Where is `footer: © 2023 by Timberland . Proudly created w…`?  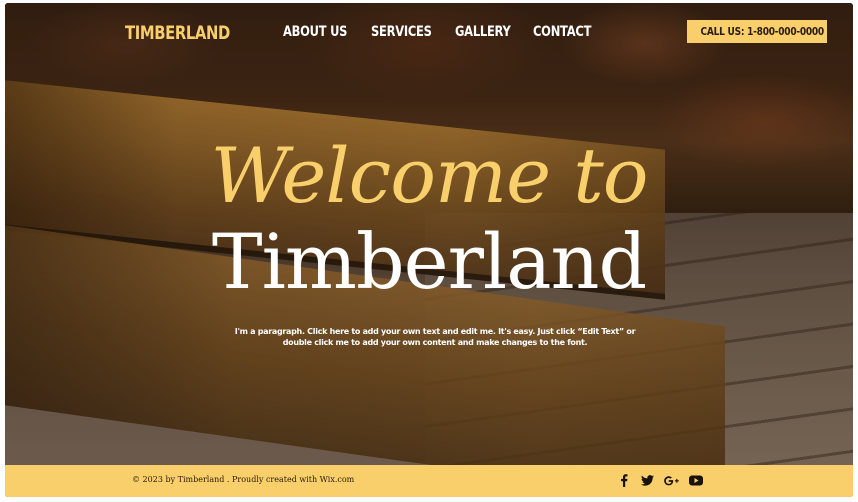 footer: © 2023 by Timberland . Proudly created w… is located at coordinates (429, 481).